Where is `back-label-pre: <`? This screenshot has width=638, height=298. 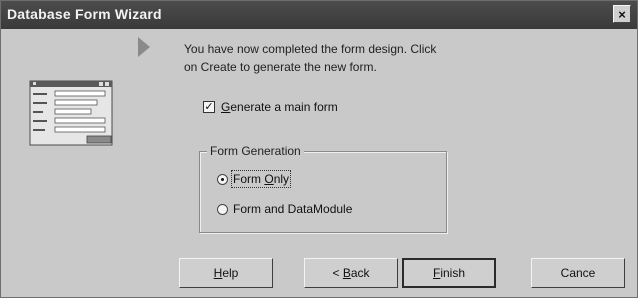 back-label-pre: < is located at coordinates (337, 273).